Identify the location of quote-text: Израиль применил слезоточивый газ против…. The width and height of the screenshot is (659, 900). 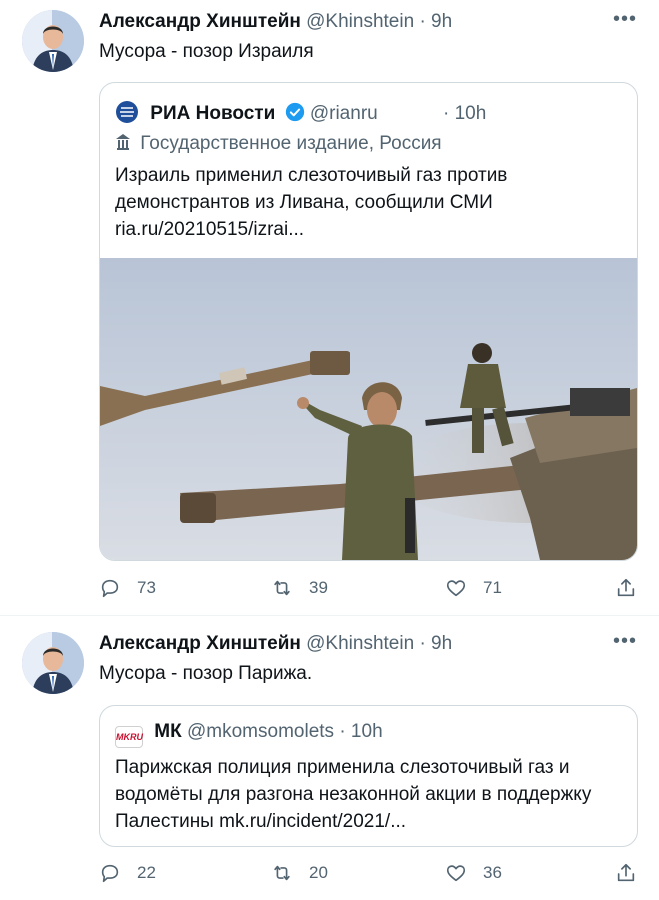
(311, 202).